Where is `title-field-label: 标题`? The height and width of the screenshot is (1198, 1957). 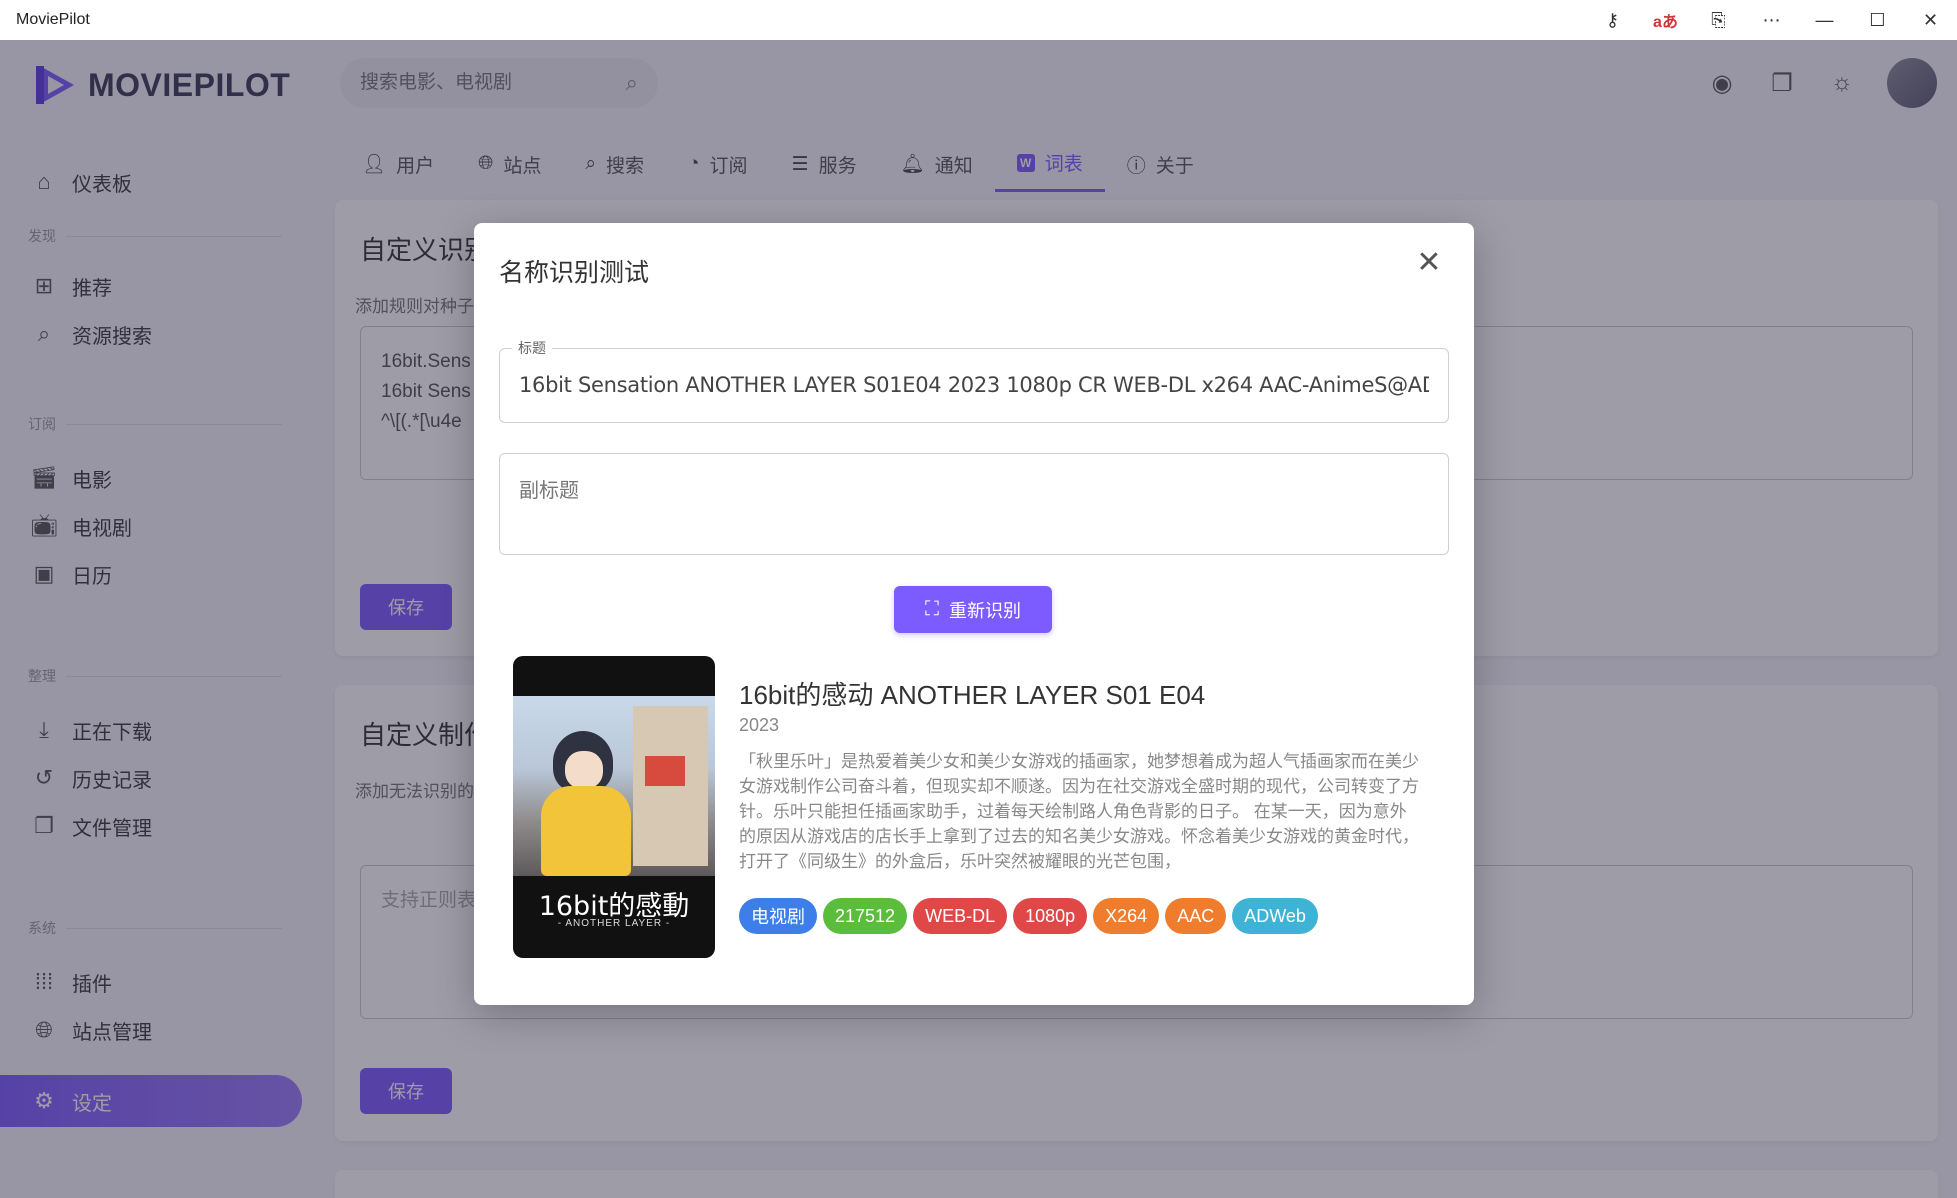 title-field-label: 标题 is located at coordinates (532, 348).